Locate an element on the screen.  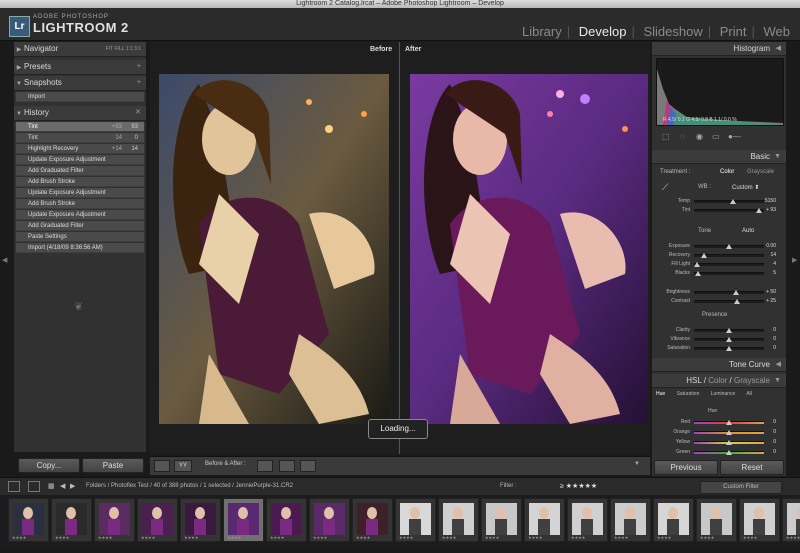
hsl-header: HSL / Color / Grayscale ▼ is located at coordinates (719, 381).